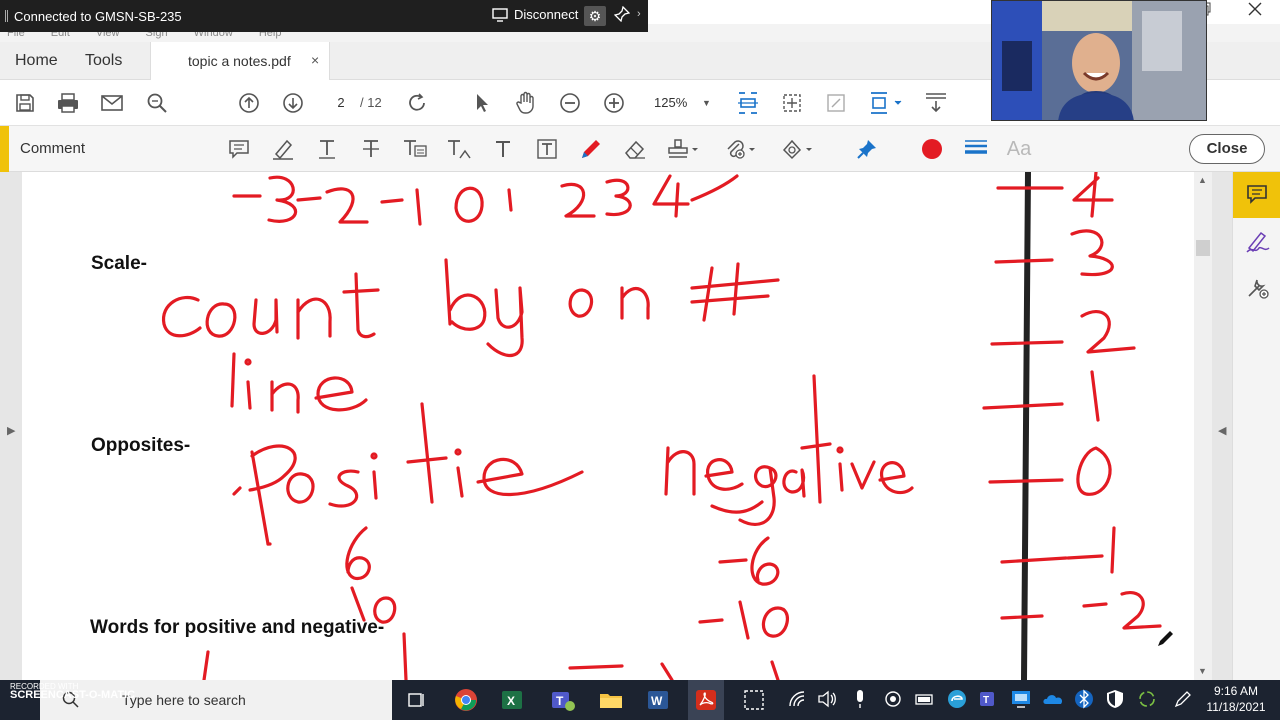 This screenshot has height=720, width=1280. I want to click on remote-desktop-icon, so click(1023, 700).